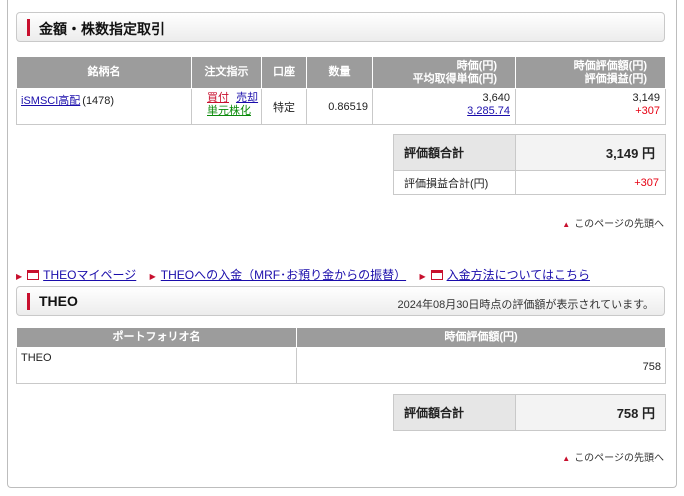 The width and height of the screenshot is (684, 496). I want to click on section-title: THEO, so click(58, 301).